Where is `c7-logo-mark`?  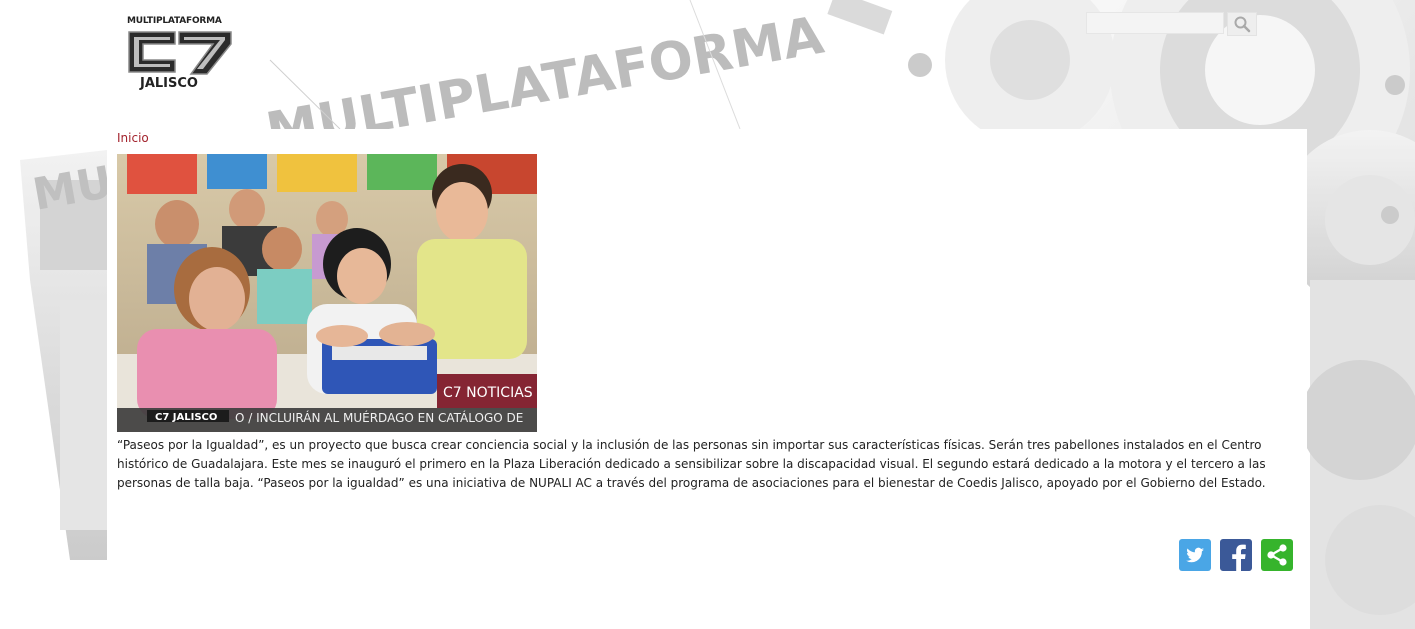
c7-logo-mark is located at coordinates (180, 53).